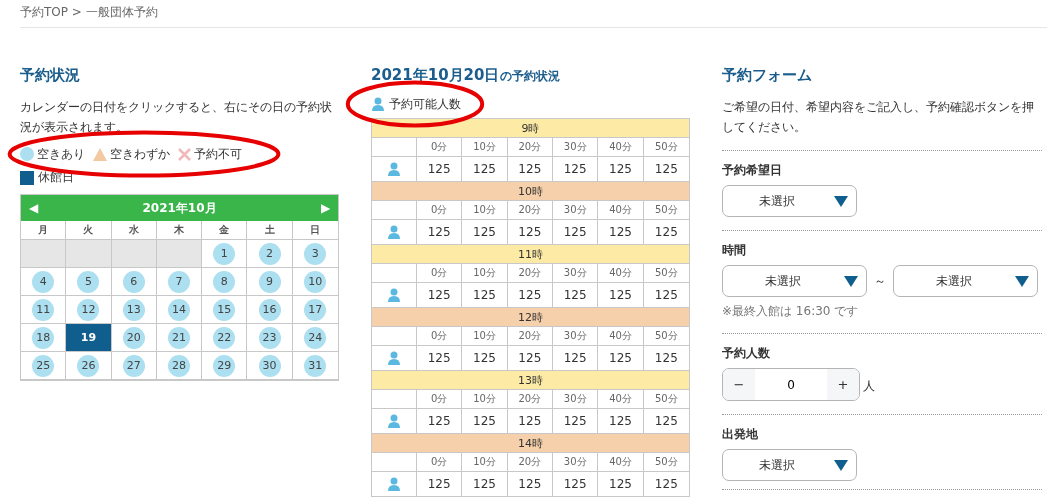 The height and width of the screenshot is (500, 1047). What do you see at coordinates (134, 366) in the screenshot?
I see `calendar-day: 27` at bounding box center [134, 366].